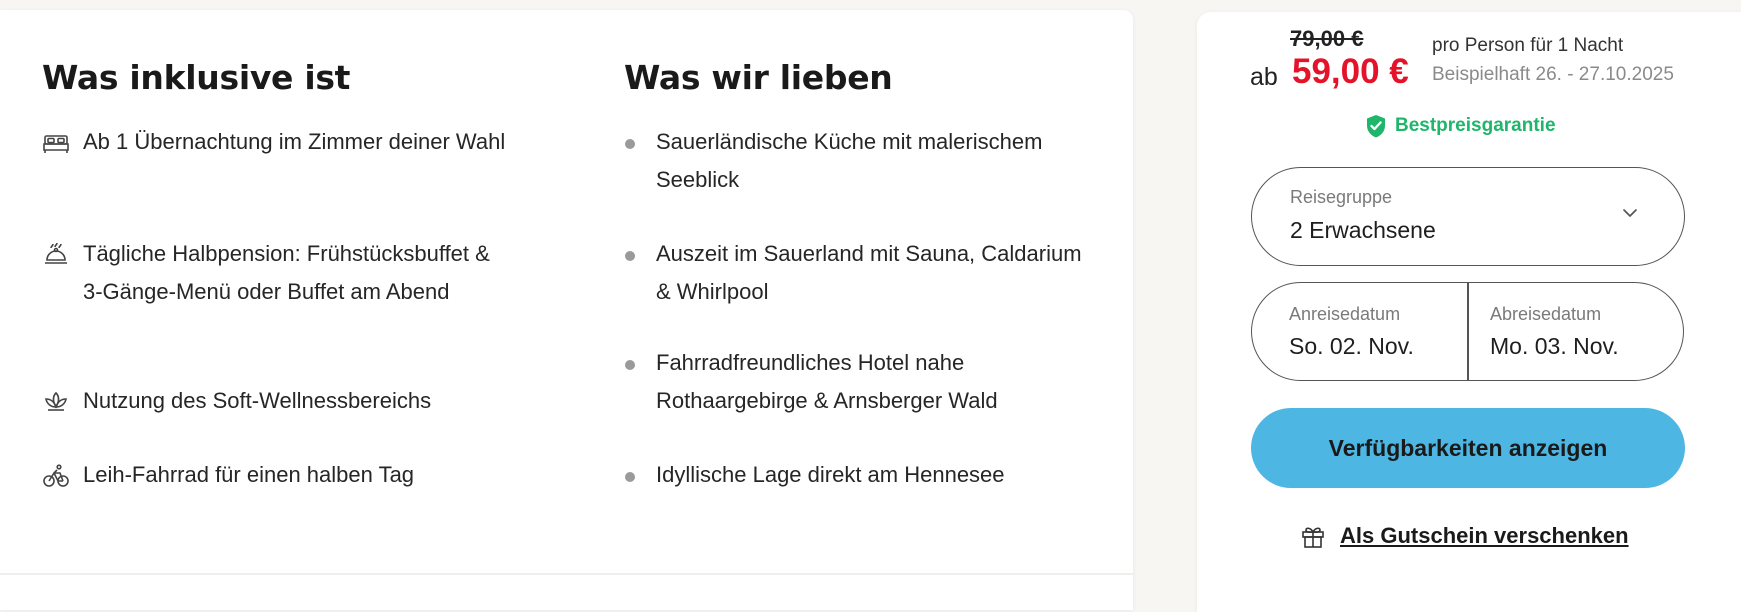 This screenshot has height=612, width=1741. Describe the element at coordinates (1575, 331) in the screenshot. I see `departure-date-field: Abreisedatum Mo. 03. Nov.` at that location.